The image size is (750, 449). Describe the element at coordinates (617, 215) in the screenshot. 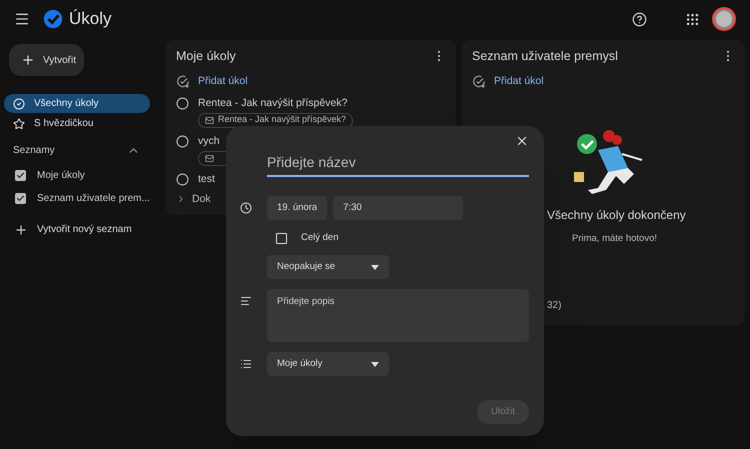

I see `empty-state-title: Všechny úkoly dokončeny` at that location.